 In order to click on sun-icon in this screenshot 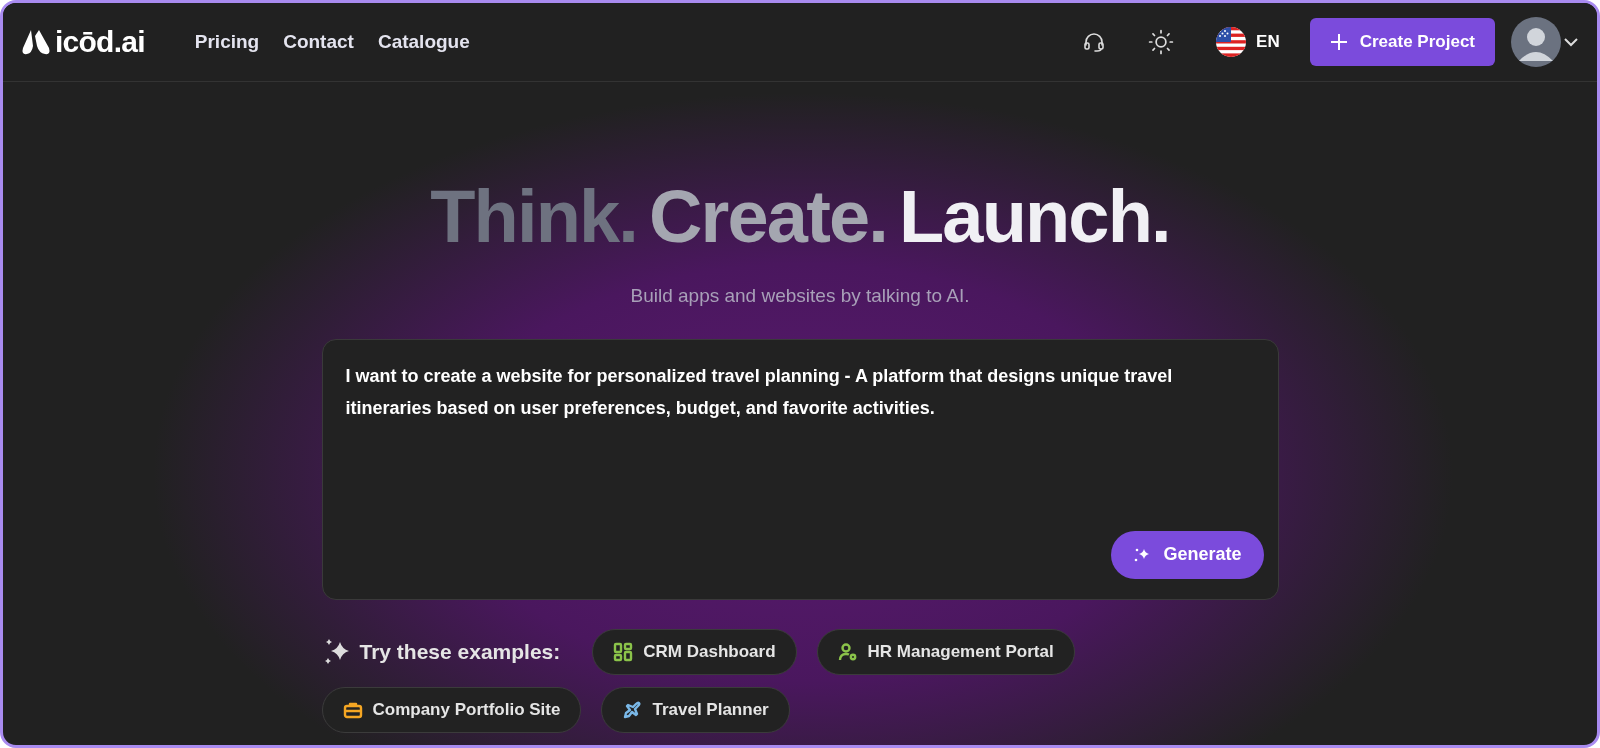, I will do `click(1161, 42)`.